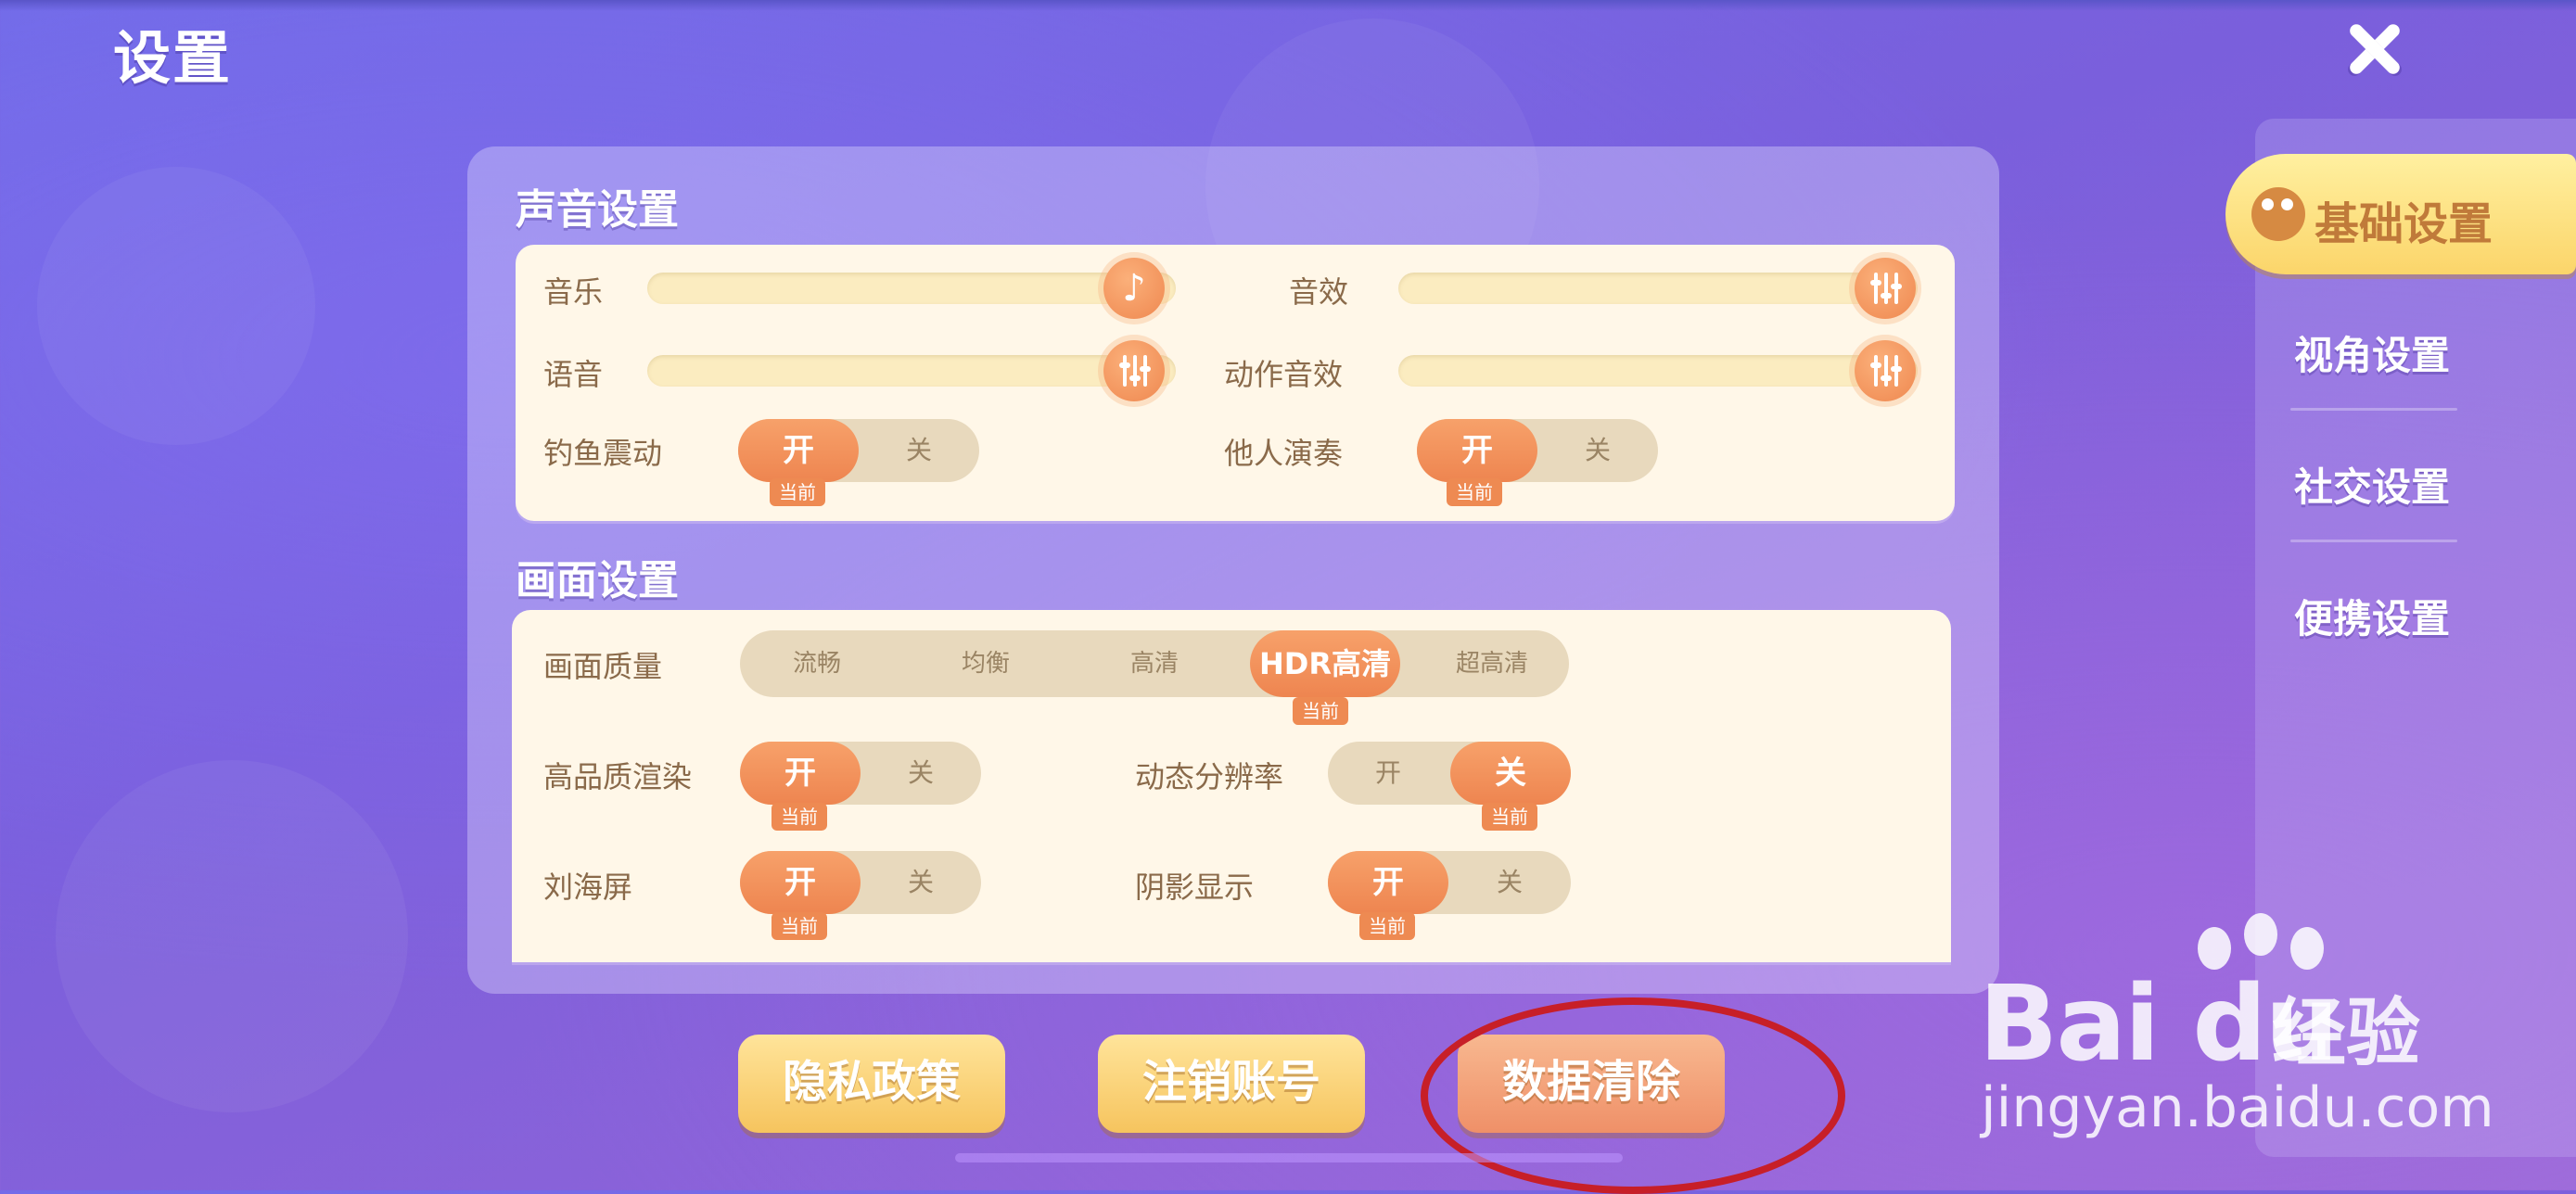 This screenshot has width=2576, height=1194. I want to click on others-play-toggle: 开 关, so click(1538, 451).